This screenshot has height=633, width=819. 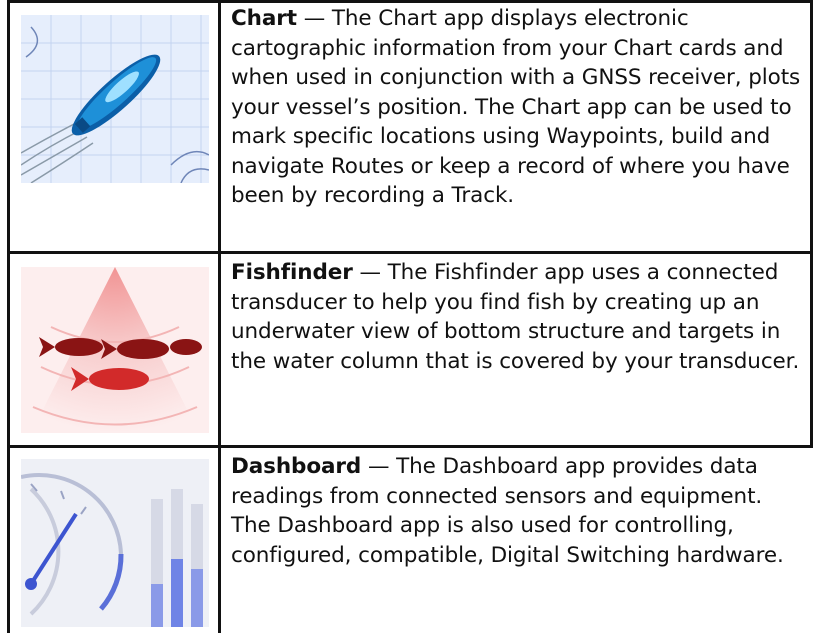 What do you see at coordinates (296, 466) in the screenshot?
I see `app-title: Dashboard` at bounding box center [296, 466].